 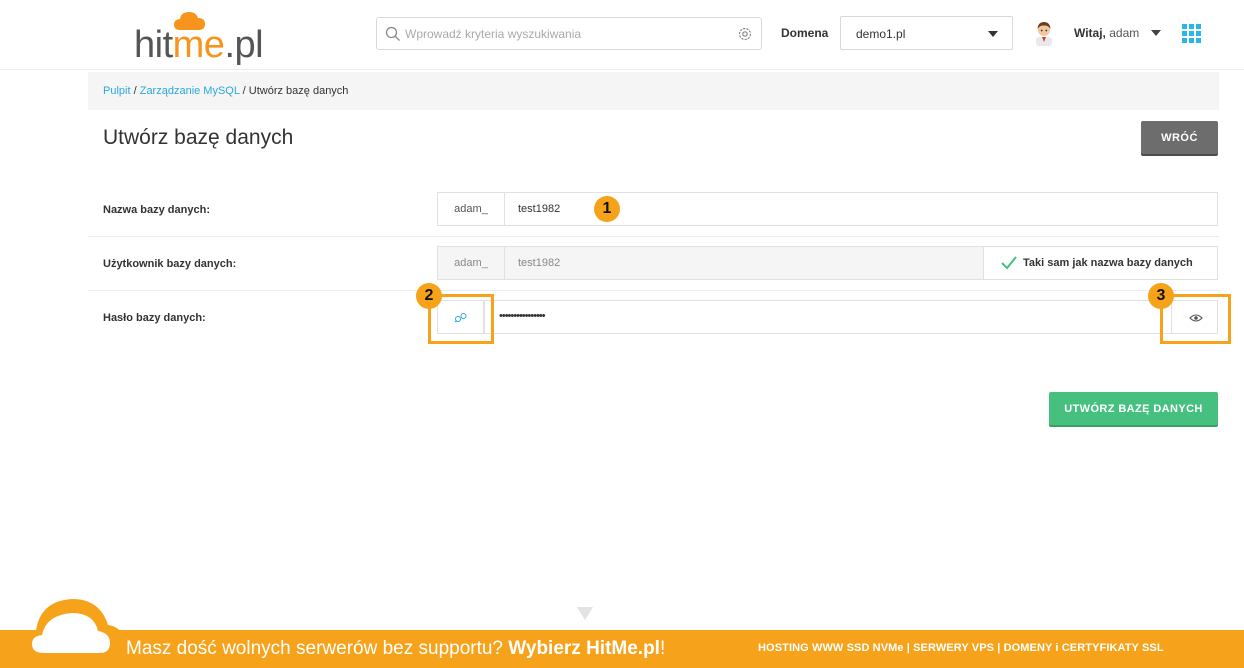 I want to click on db-name-prefix: adam_, so click(x=471, y=209).